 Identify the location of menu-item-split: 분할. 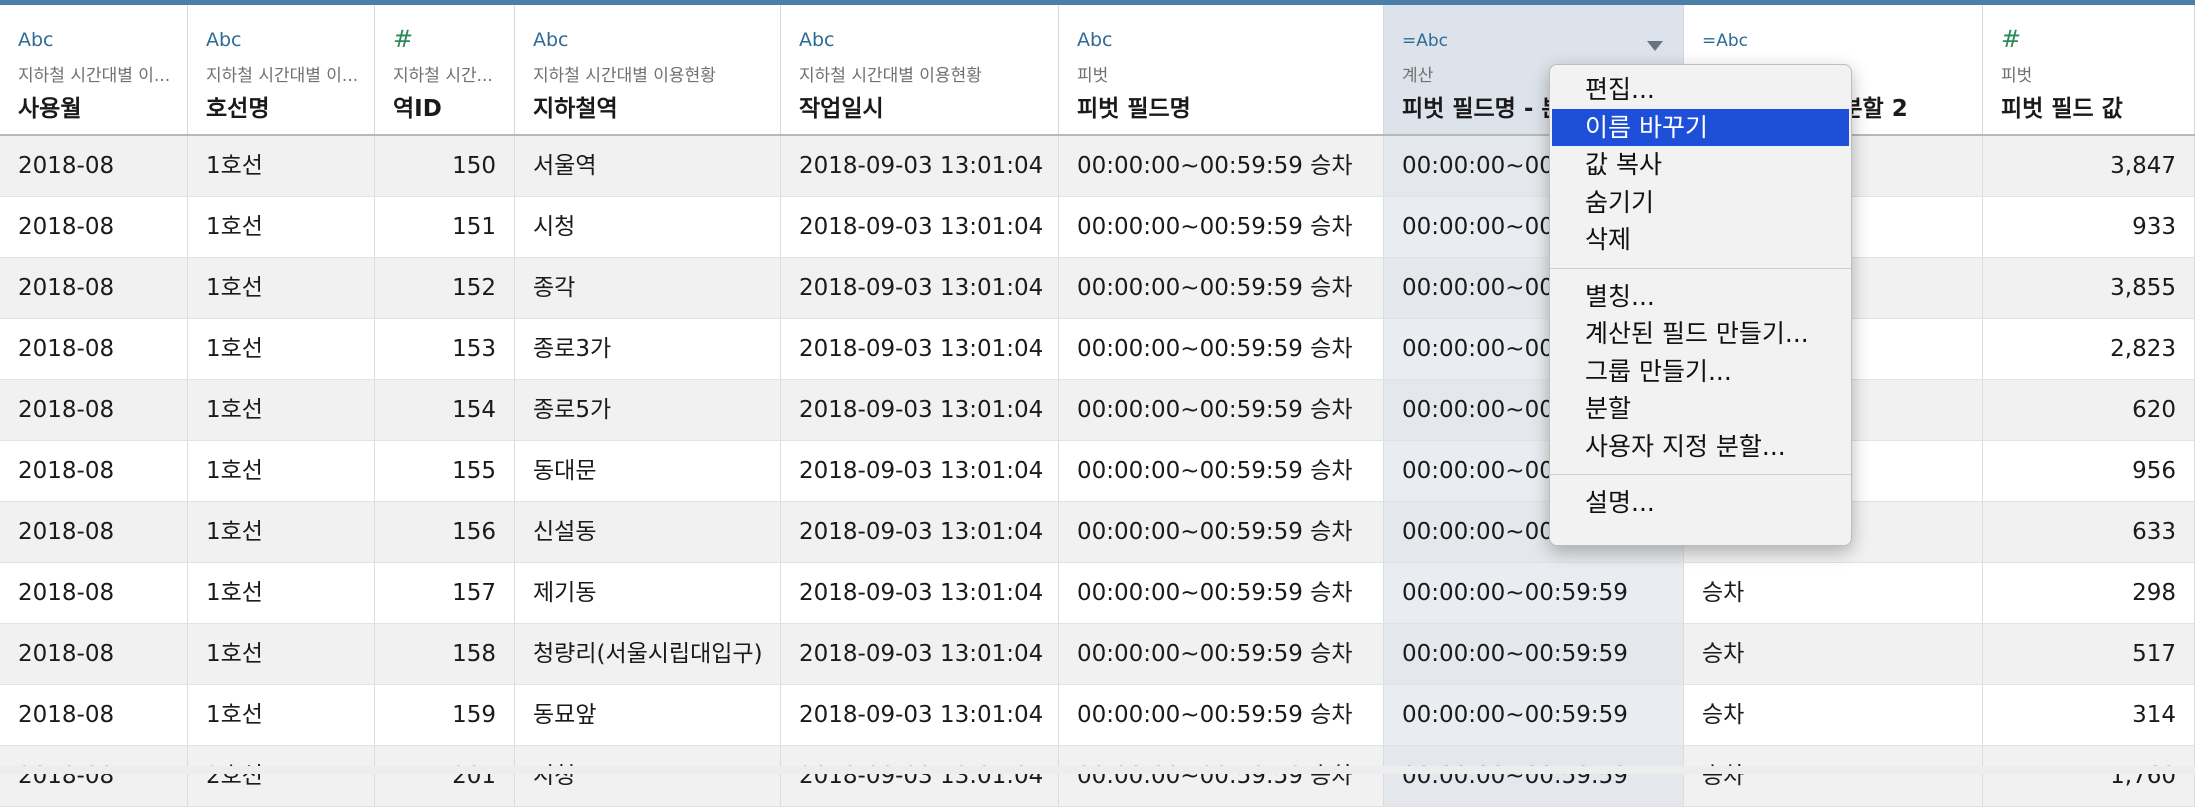
(1700, 409).